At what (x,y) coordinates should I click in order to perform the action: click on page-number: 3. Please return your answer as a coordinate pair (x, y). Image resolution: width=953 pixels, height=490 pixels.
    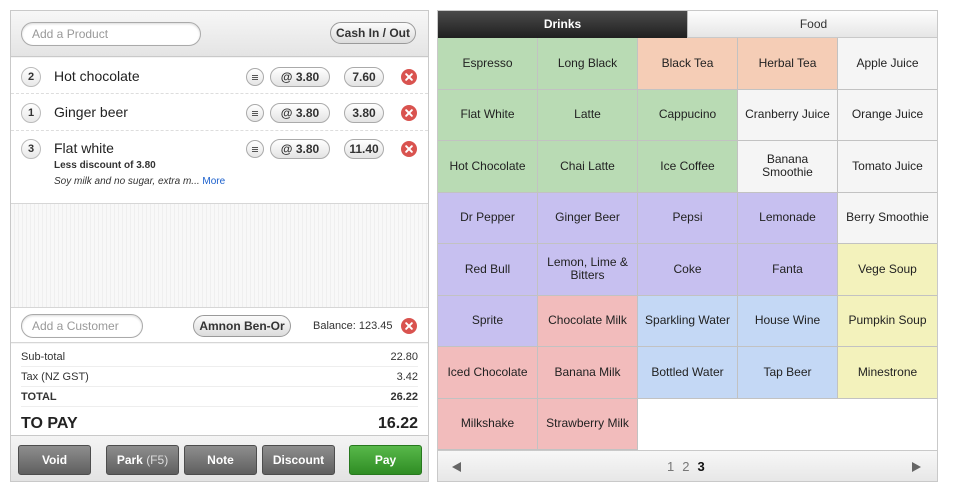
    Looking at the image, I should click on (700, 466).